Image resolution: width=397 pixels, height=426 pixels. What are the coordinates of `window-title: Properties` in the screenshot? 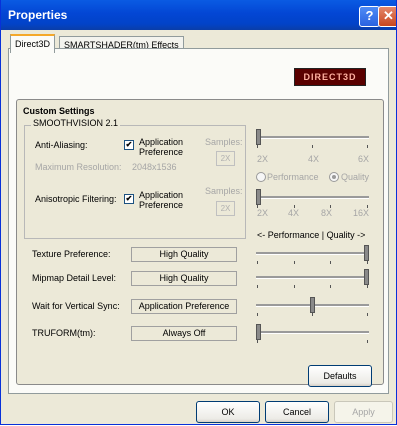 It's located at (38, 15).